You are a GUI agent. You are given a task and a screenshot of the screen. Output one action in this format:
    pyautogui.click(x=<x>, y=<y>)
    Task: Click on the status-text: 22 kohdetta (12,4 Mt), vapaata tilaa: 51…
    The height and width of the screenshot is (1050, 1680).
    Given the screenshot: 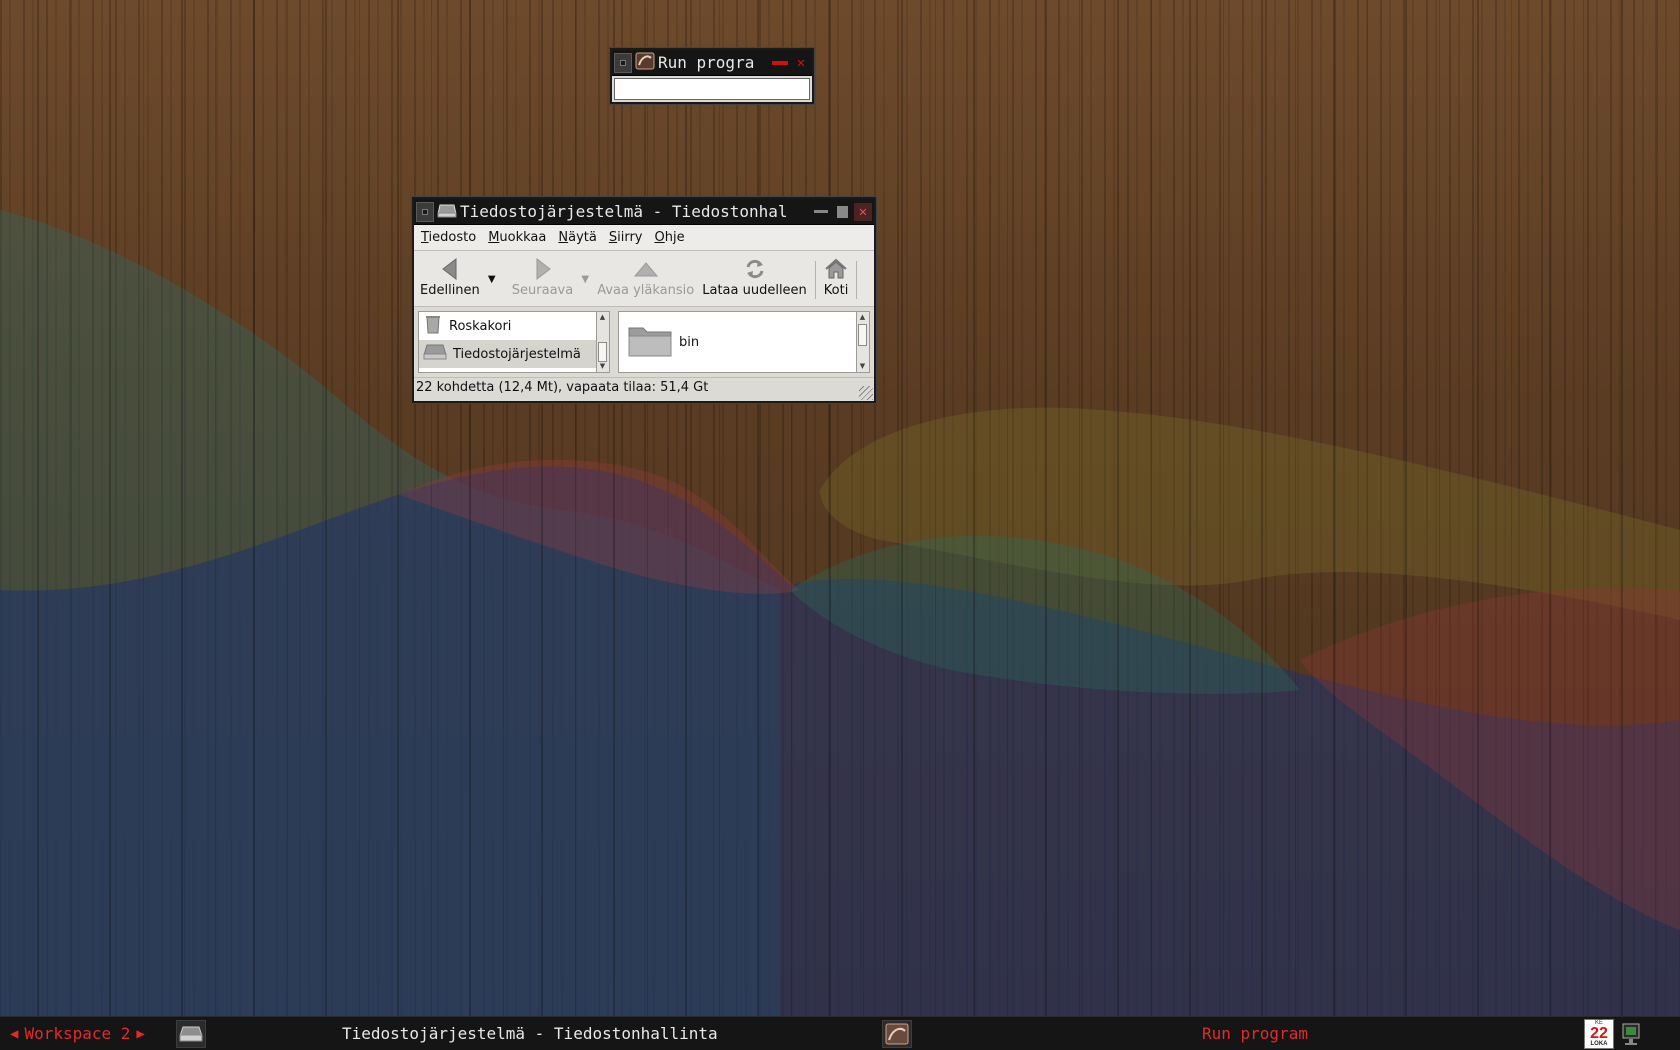 What is the action you would take?
    pyautogui.click(x=562, y=387)
    